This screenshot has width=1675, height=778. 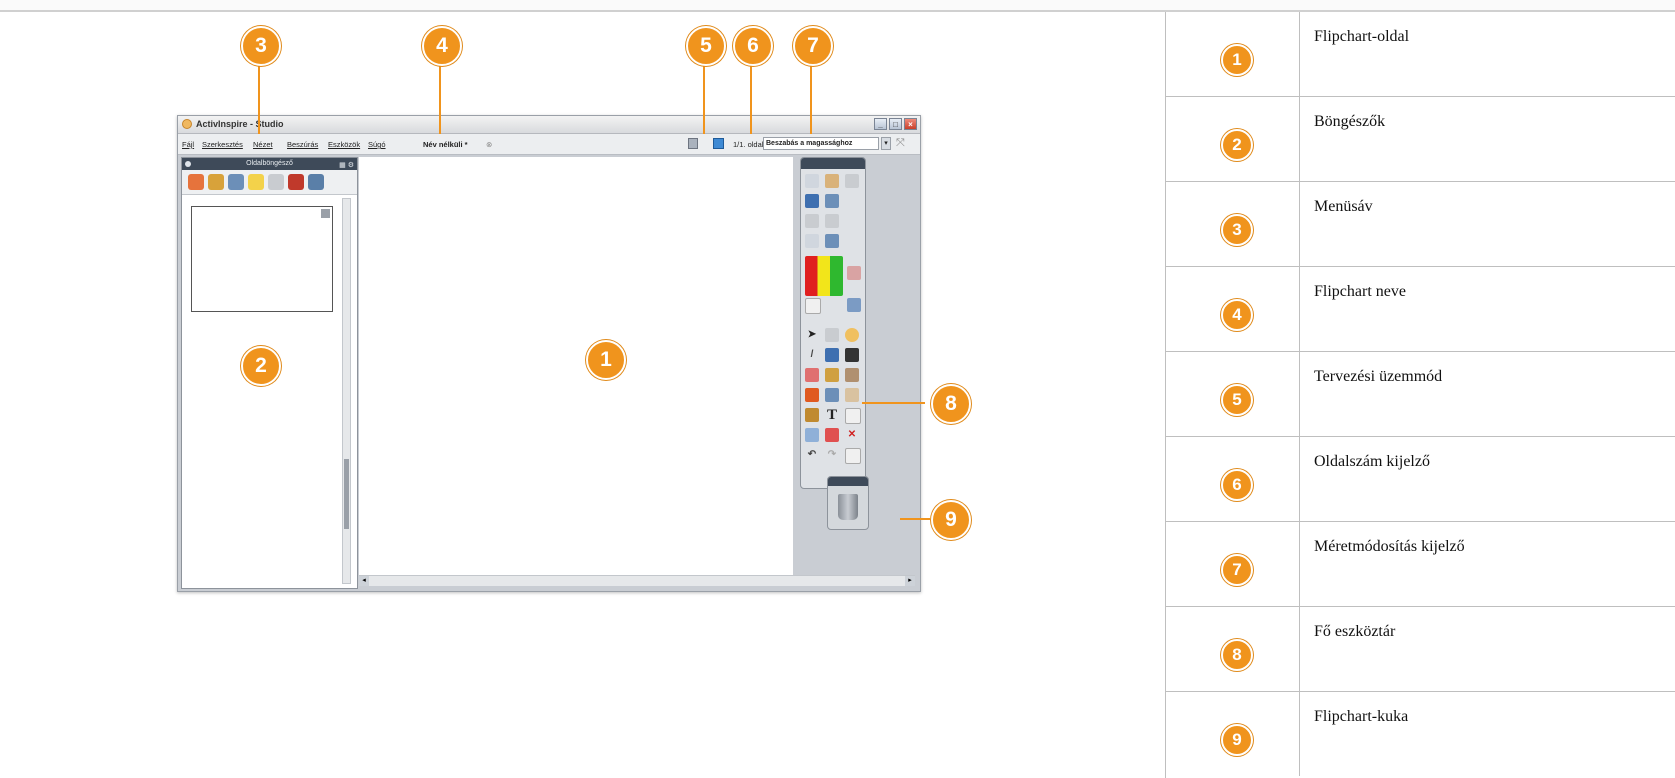 What do you see at coordinates (910, 124) in the screenshot?
I see `close-icon: ×` at bounding box center [910, 124].